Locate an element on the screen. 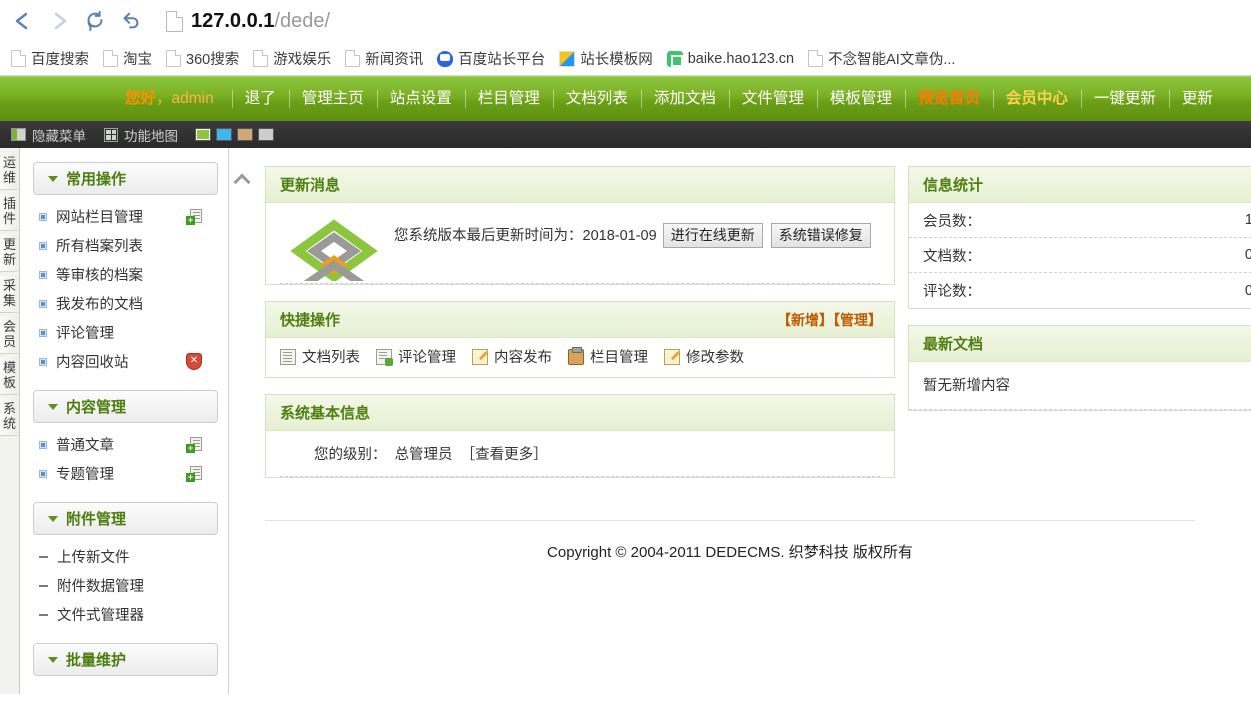 Image resolution: width=1251 pixels, height=707 pixels. menu-item: 专题管理 + is located at coordinates (125, 473).